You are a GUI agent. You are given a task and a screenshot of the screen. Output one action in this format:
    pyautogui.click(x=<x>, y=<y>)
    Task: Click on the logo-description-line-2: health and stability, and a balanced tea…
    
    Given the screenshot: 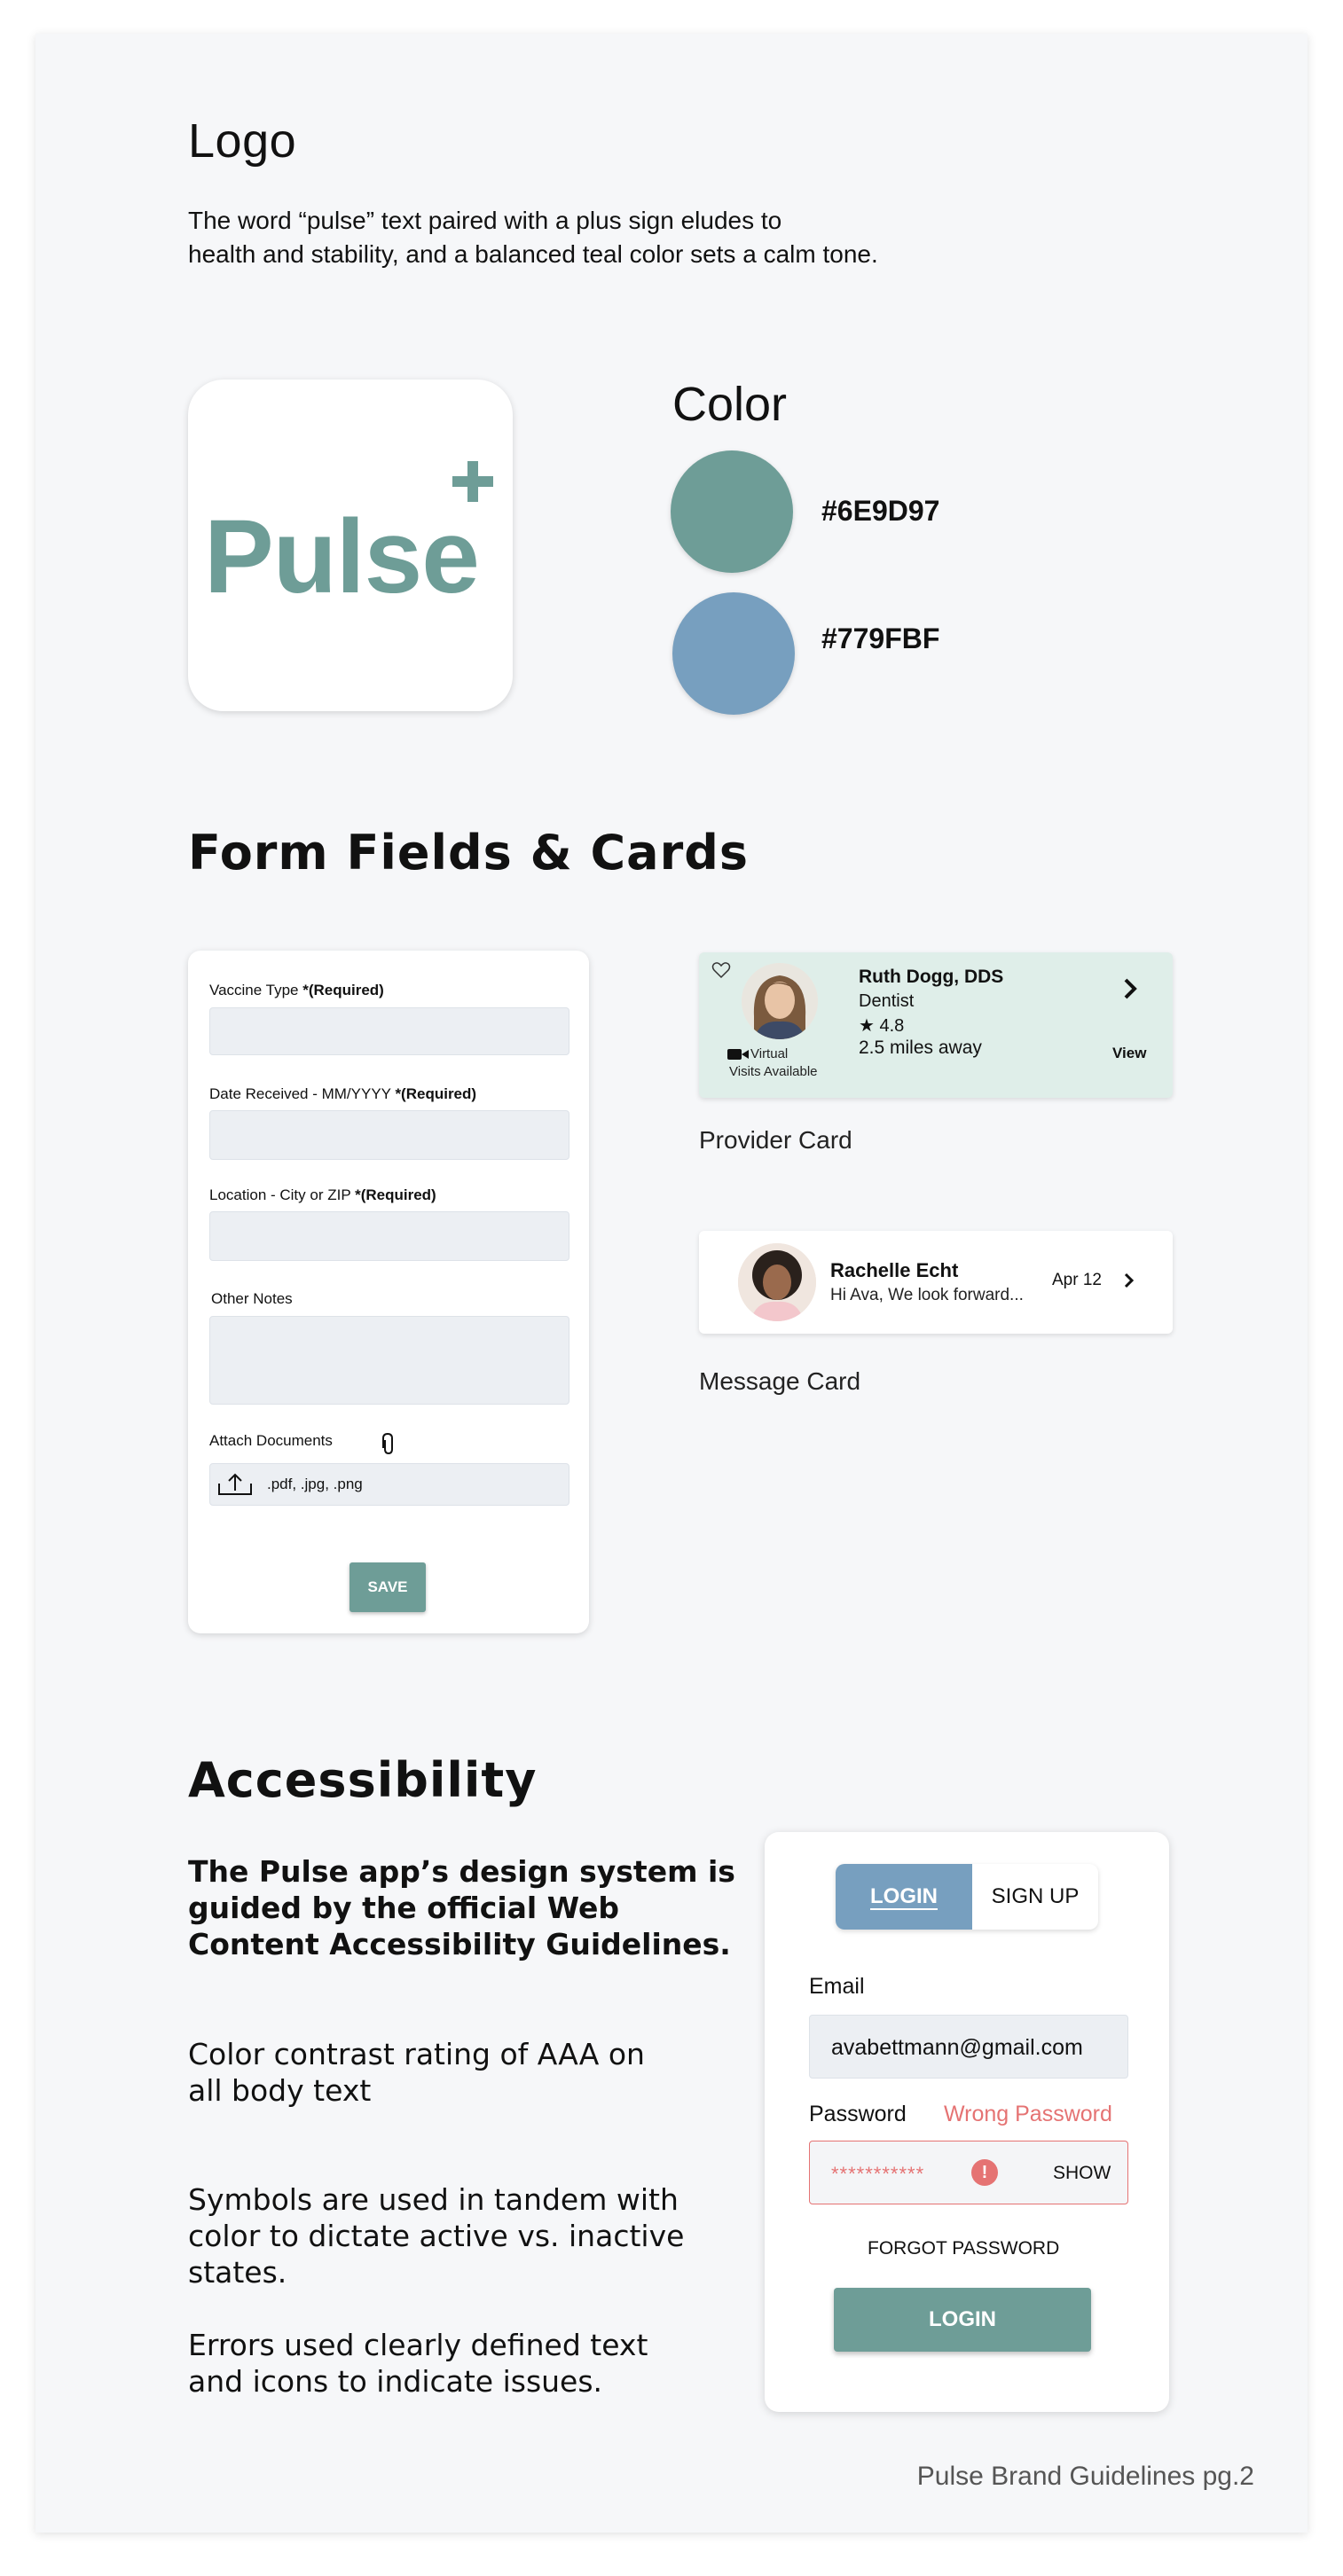 What is the action you would take?
    pyautogui.click(x=533, y=254)
    